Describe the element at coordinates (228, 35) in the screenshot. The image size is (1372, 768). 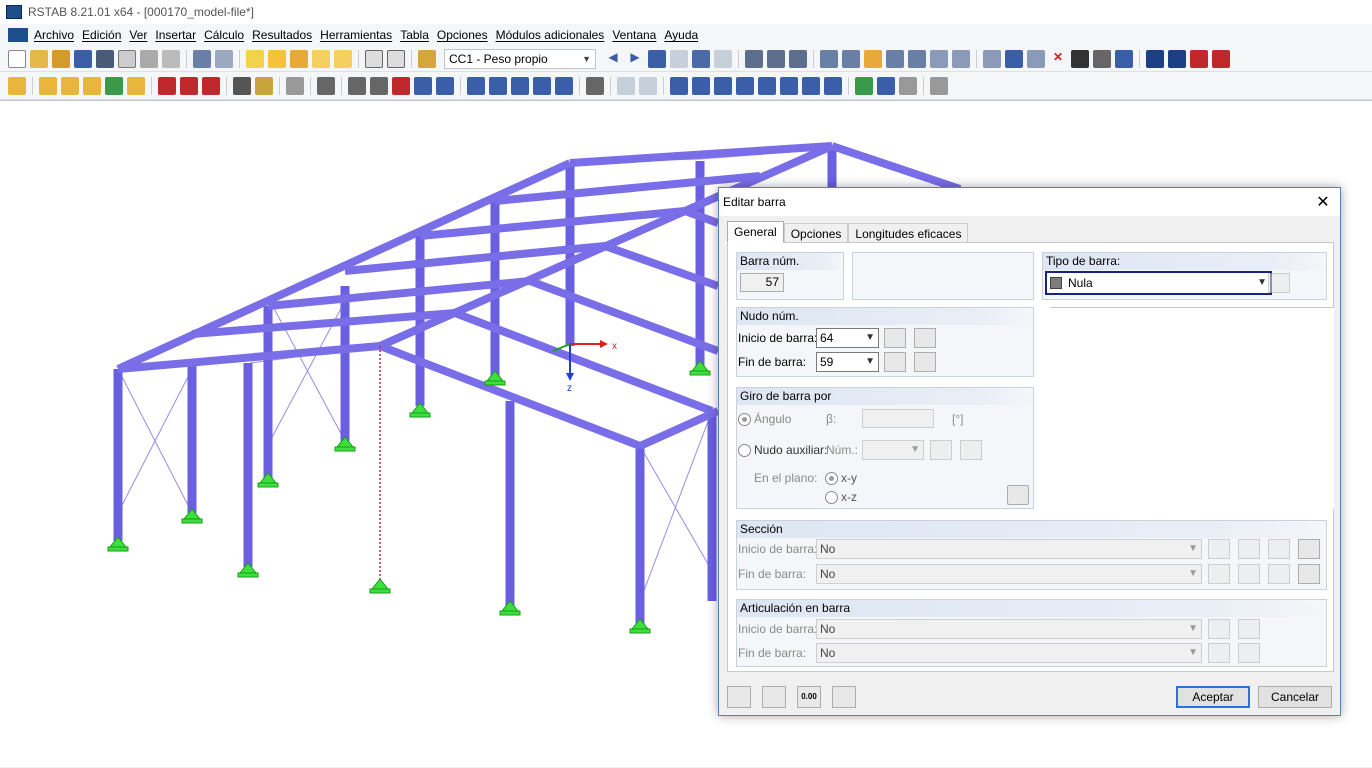
I see `menu-calculo: Cálculo` at that location.